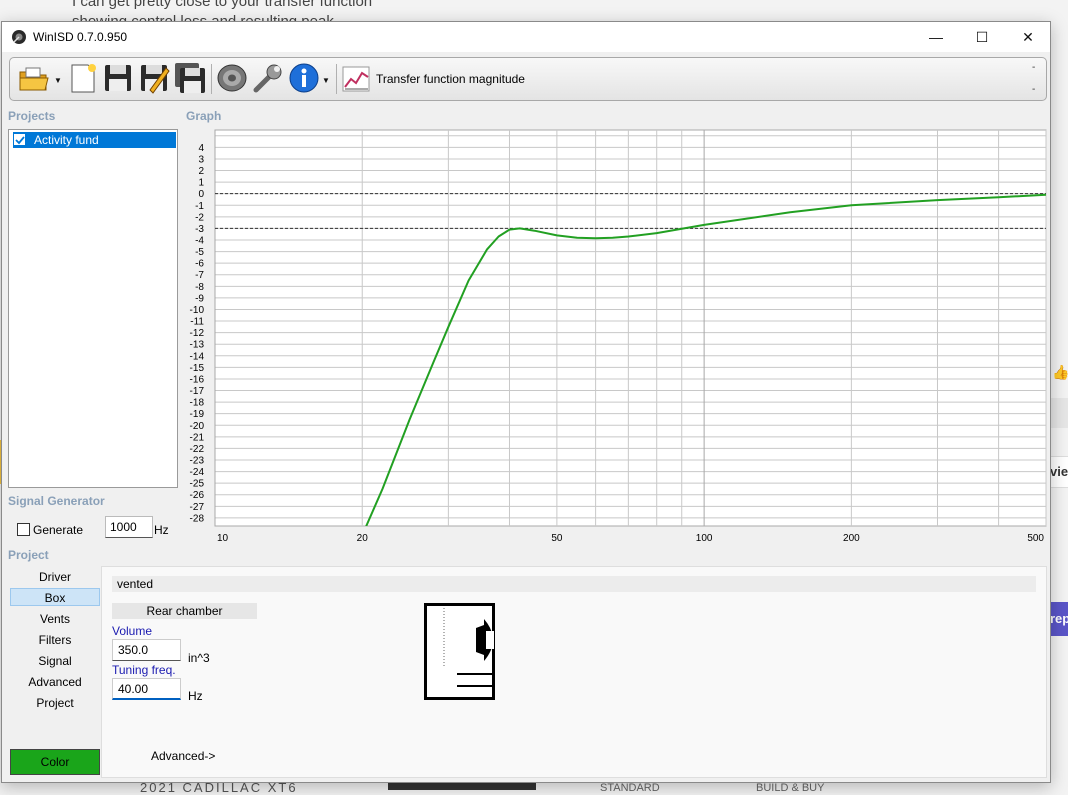 The height and width of the screenshot is (795, 1068). Describe the element at coordinates (80, 37) in the screenshot. I see `window-title: WinISD 0.7.0.950` at that location.